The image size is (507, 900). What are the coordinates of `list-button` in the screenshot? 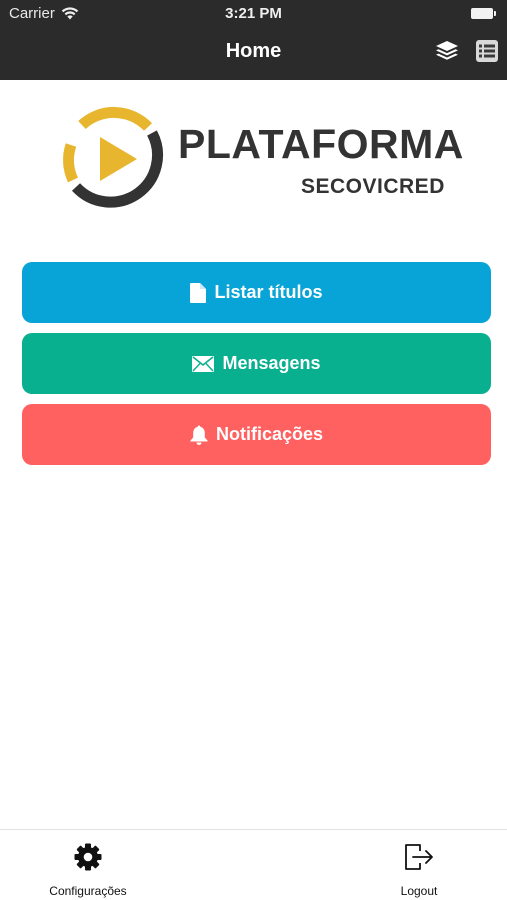 It's located at (487, 53).